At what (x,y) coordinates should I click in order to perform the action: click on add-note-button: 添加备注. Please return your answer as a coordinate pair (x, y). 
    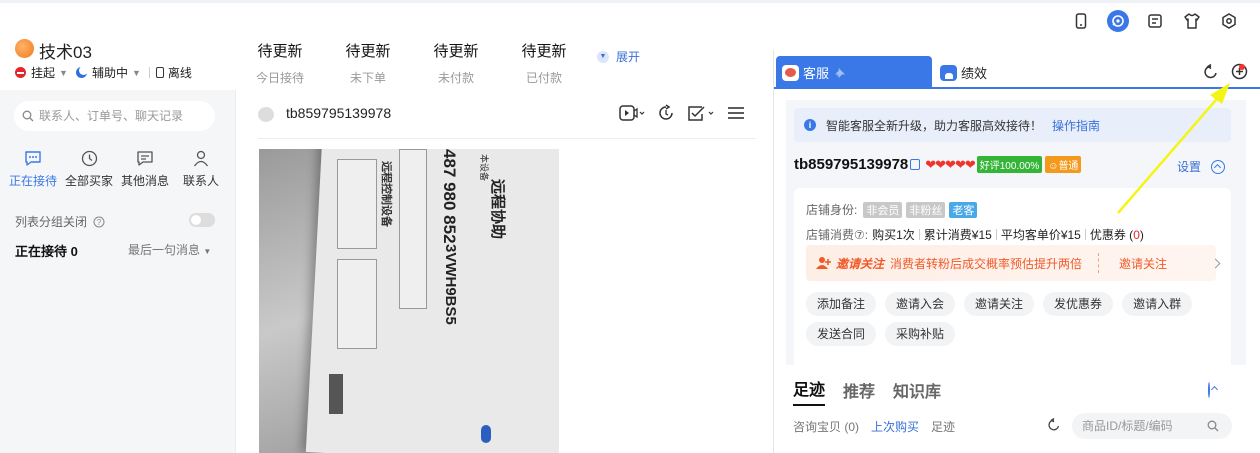
    Looking at the image, I should click on (841, 304).